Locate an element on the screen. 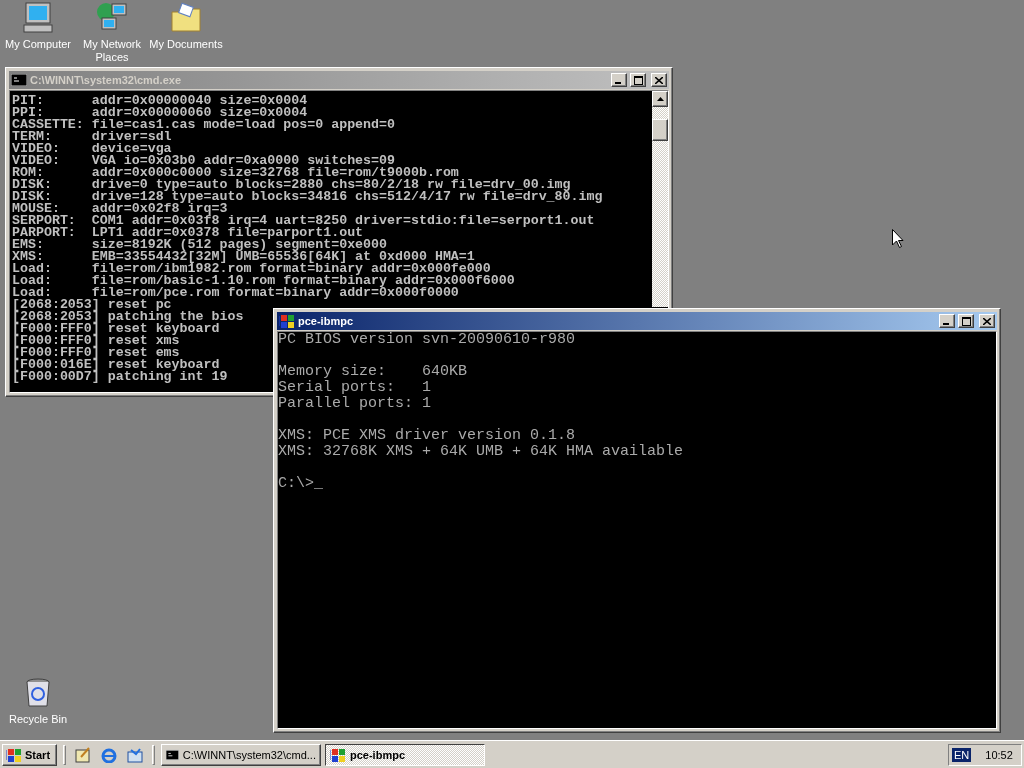  scroll-thumb is located at coordinates (660, 130).